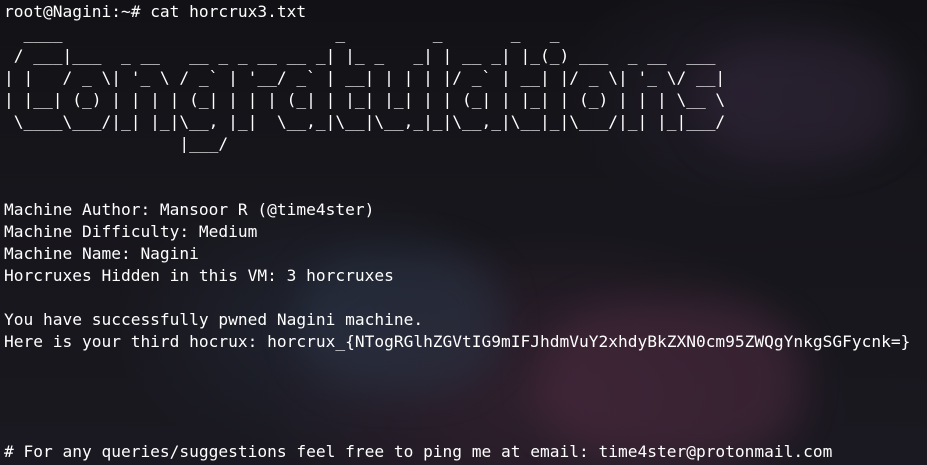 This screenshot has width=927, height=465. What do you see at coordinates (365, 33) in the screenshot?
I see `ascii-banner-line: ____ _ _ _ _` at bounding box center [365, 33].